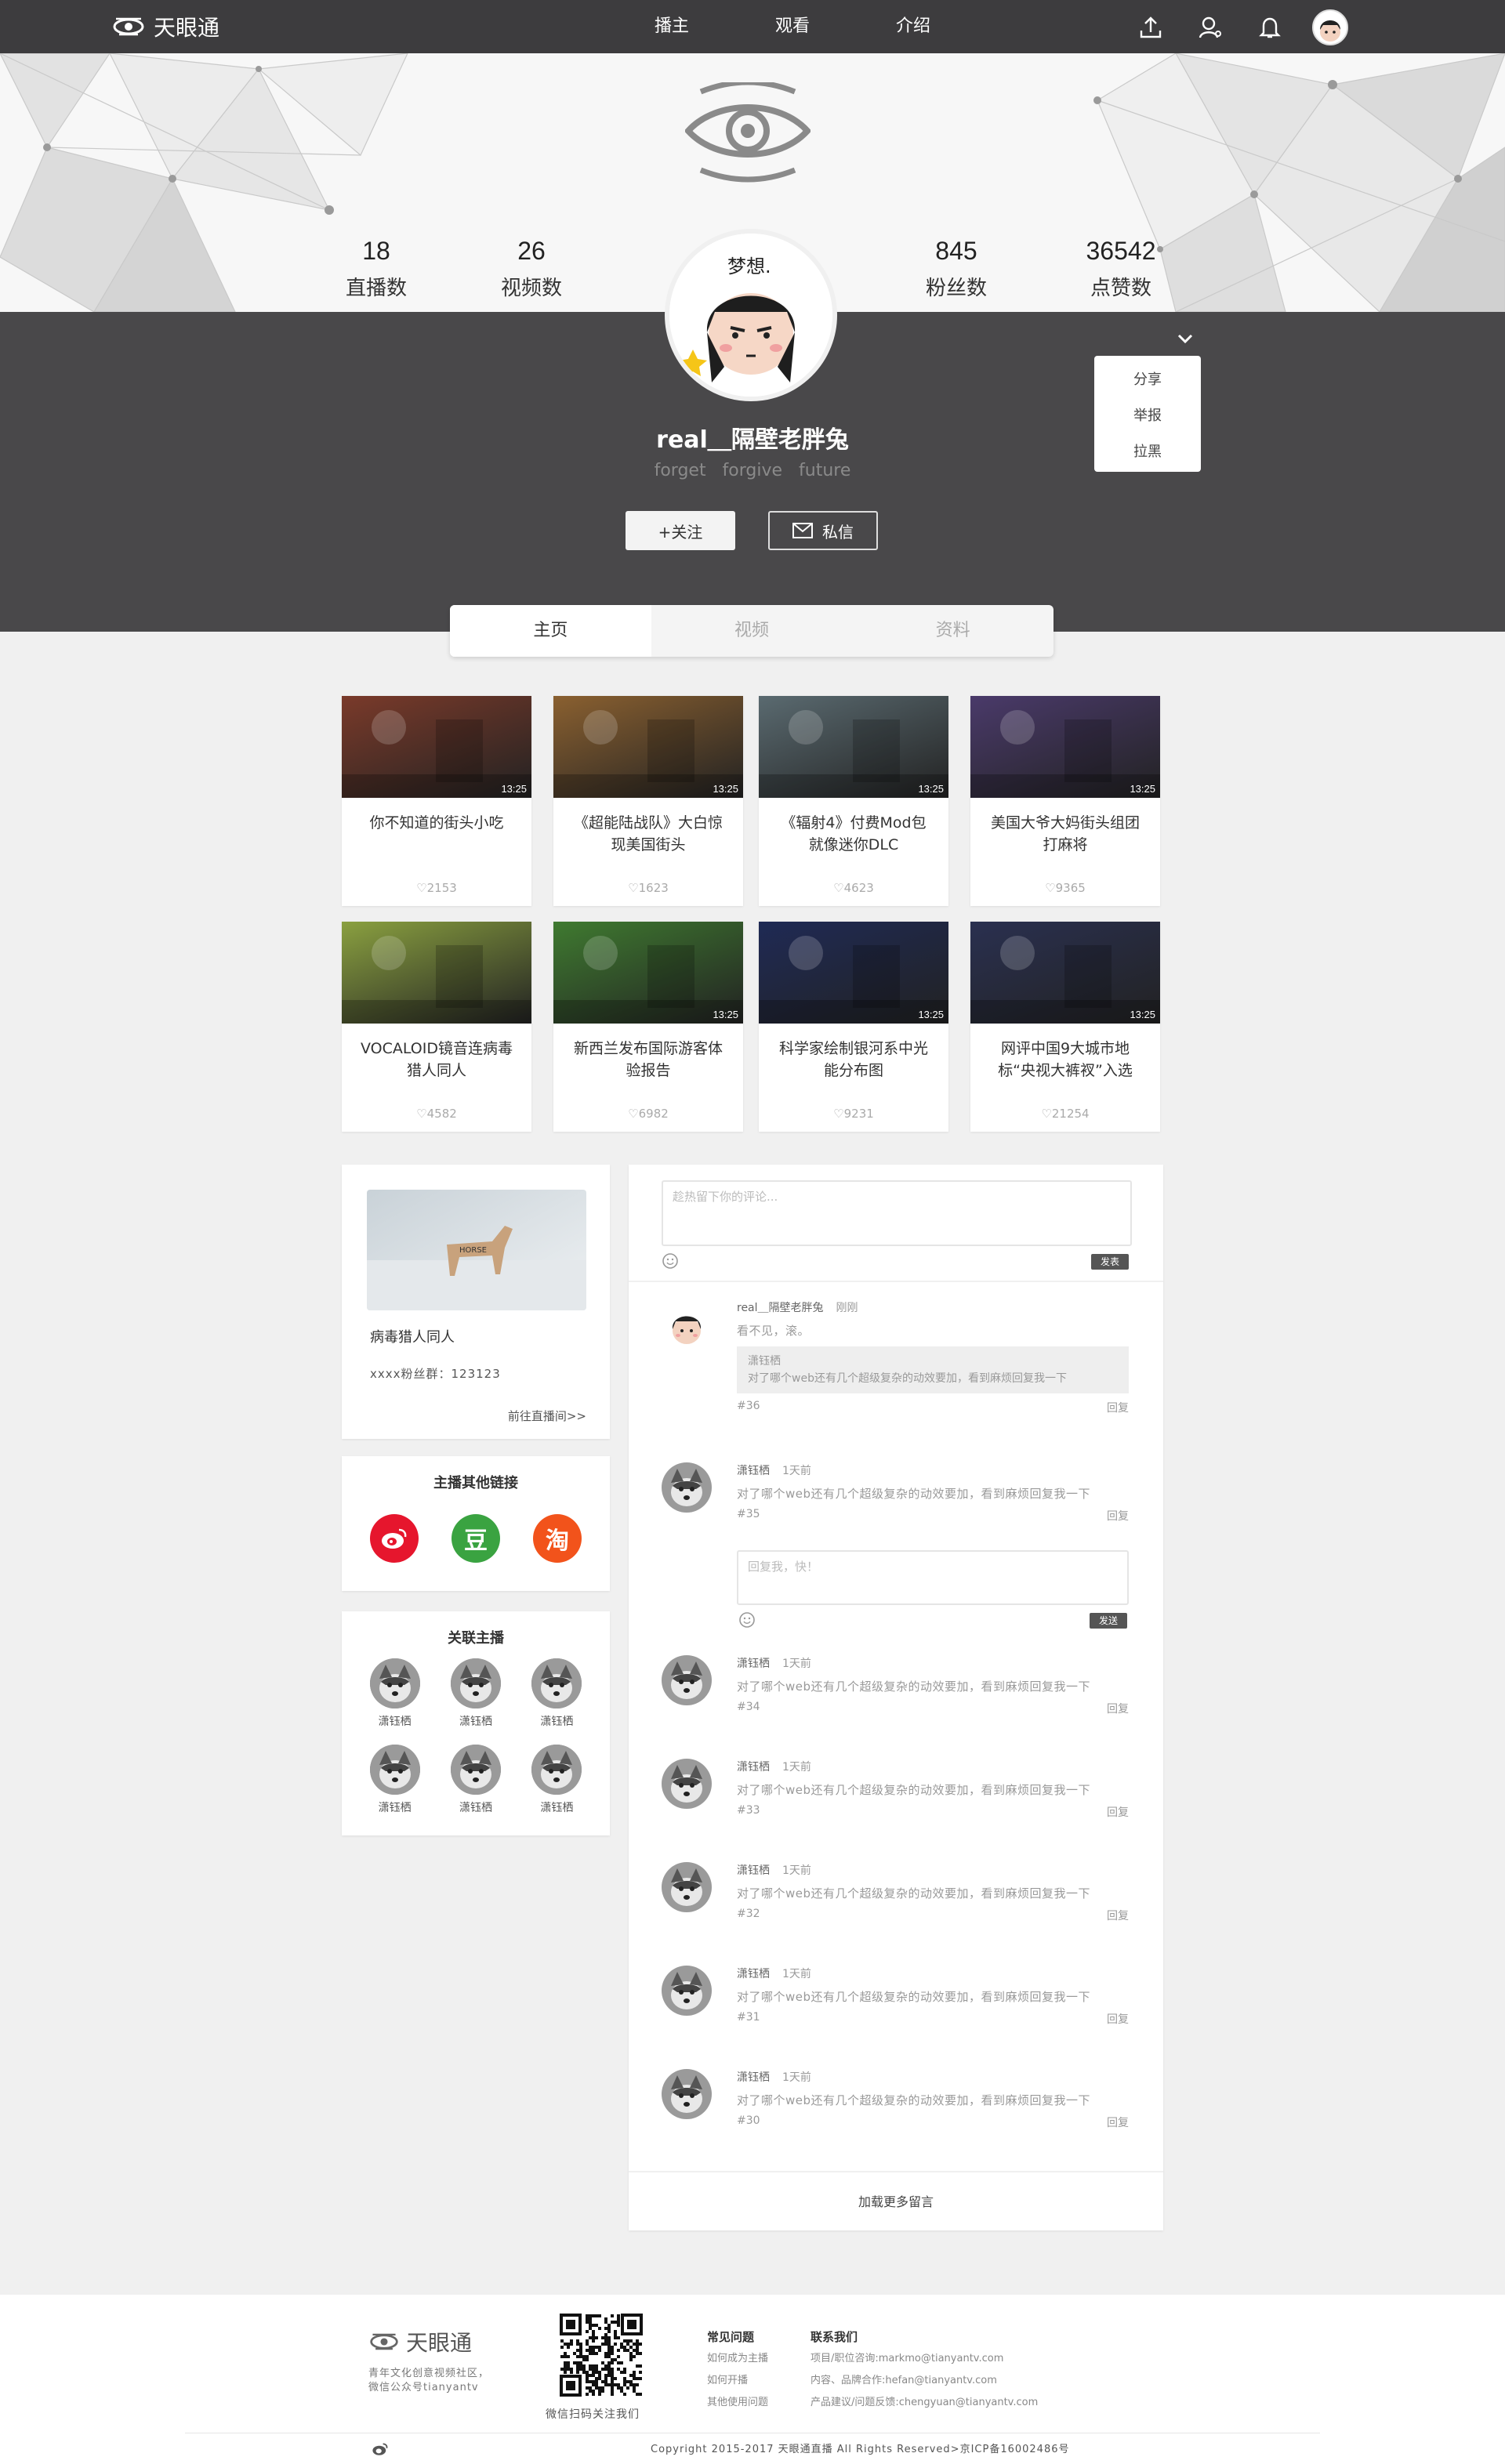  What do you see at coordinates (476, 1250) in the screenshot?
I see `host-photo: HORSE` at bounding box center [476, 1250].